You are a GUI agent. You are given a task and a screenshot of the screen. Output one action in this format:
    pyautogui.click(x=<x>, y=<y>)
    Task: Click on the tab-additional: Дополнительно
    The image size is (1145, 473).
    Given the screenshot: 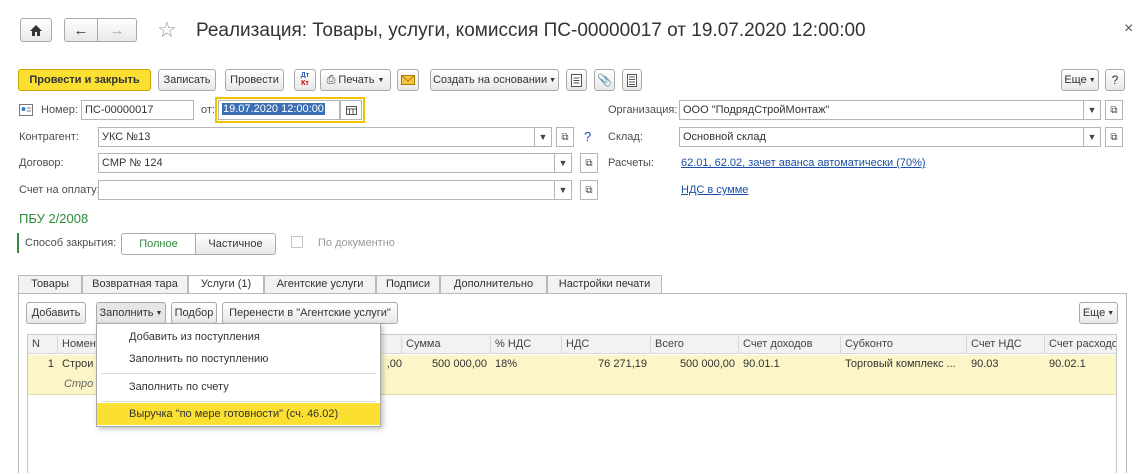 What is the action you would take?
    pyautogui.click(x=493, y=284)
    